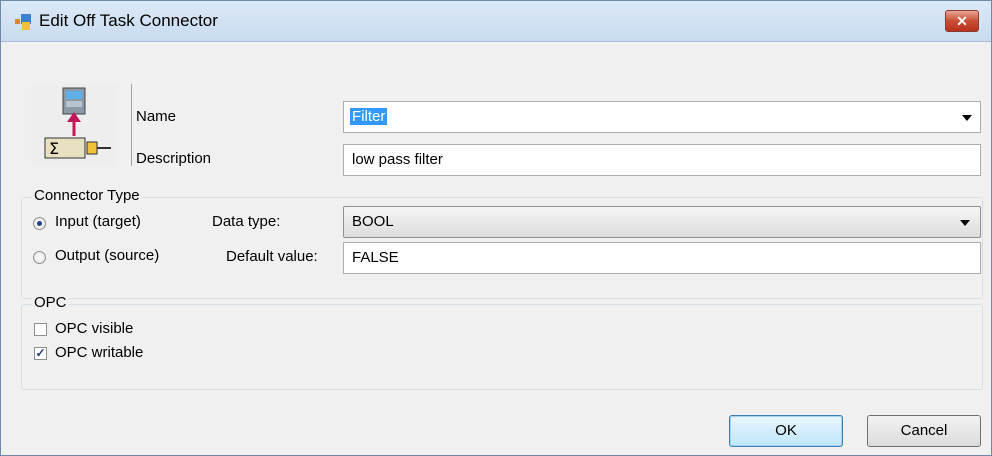 The height and width of the screenshot is (456, 992). I want to click on off-task-connector-icon: Σ, so click(74, 125).